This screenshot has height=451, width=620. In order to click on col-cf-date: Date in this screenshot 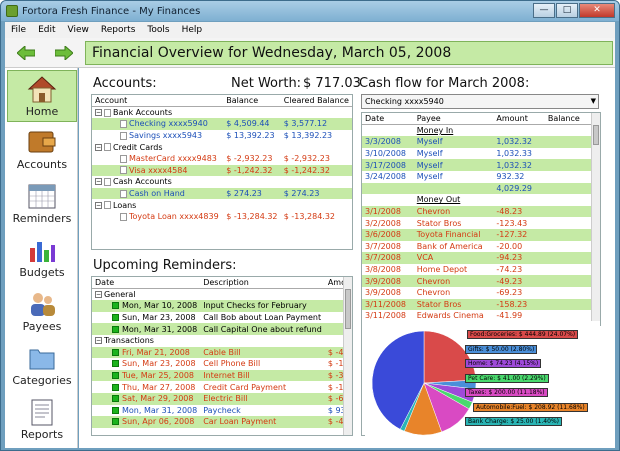, I will do `click(388, 119)`.